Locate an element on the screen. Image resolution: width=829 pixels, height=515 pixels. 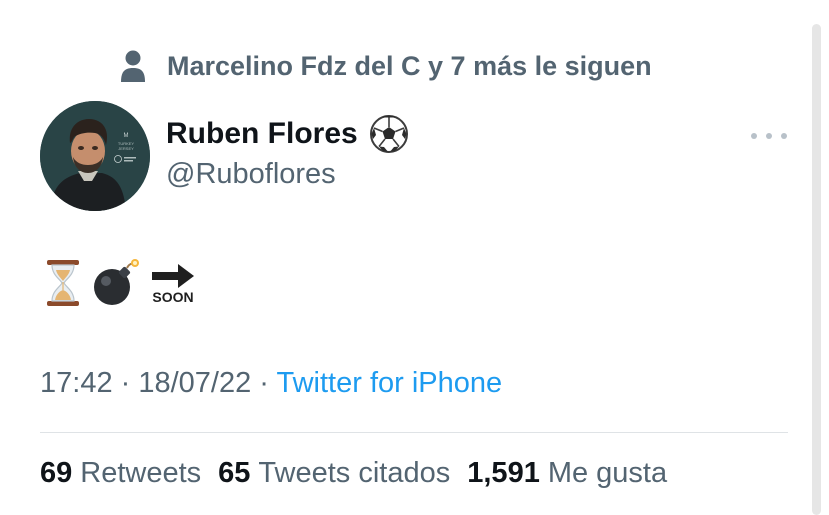
bomb-icon is located at coordinates (115, 285).